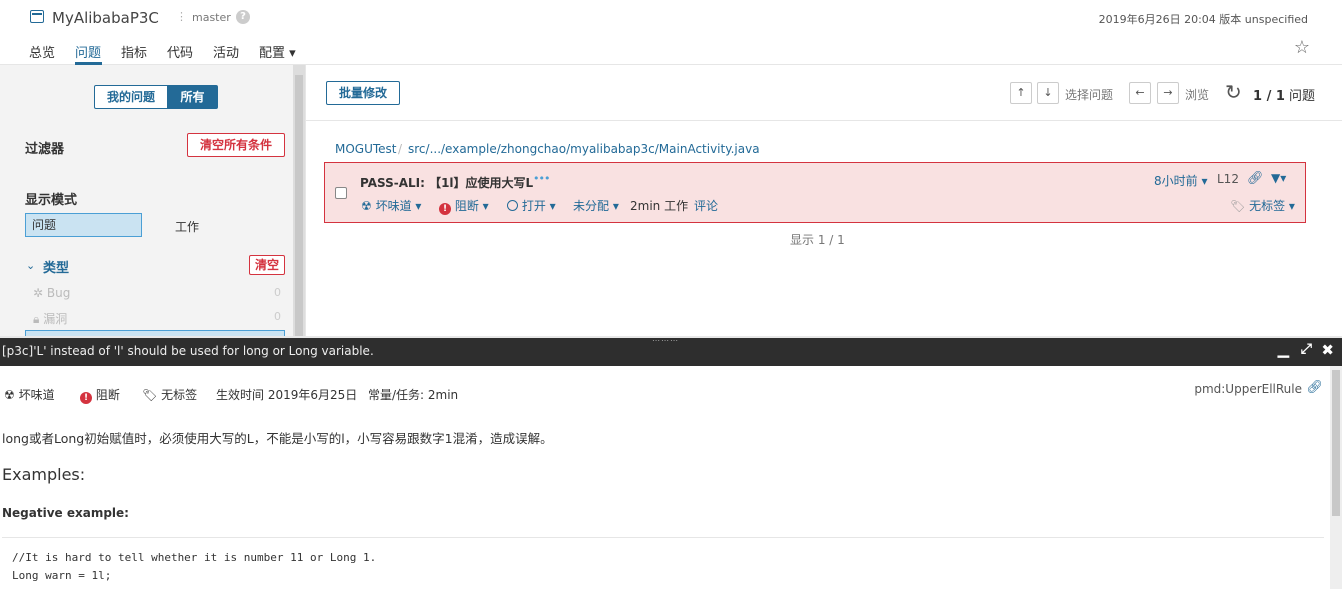 Image resolution: width=1342 pixels, height=589 pixels. I want to click on facet-bug-label: Bug, so click(58, 293).